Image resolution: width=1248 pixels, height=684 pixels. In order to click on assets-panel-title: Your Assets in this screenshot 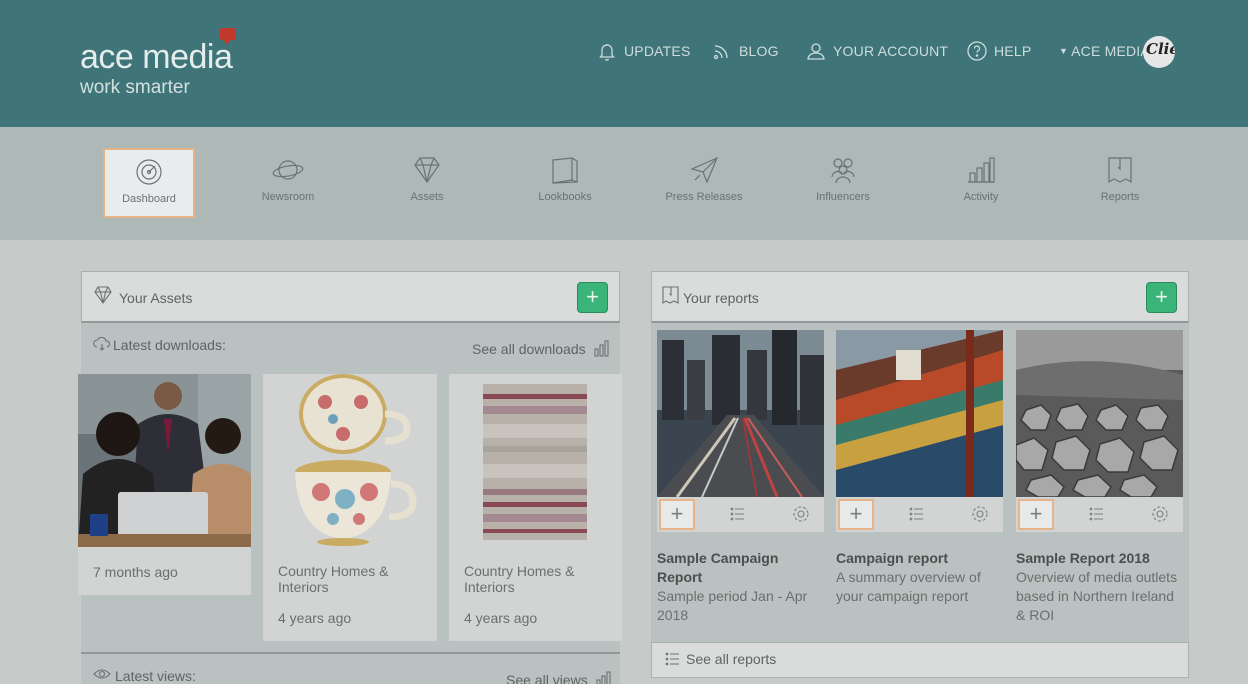, I will do `click(156, 298)`.